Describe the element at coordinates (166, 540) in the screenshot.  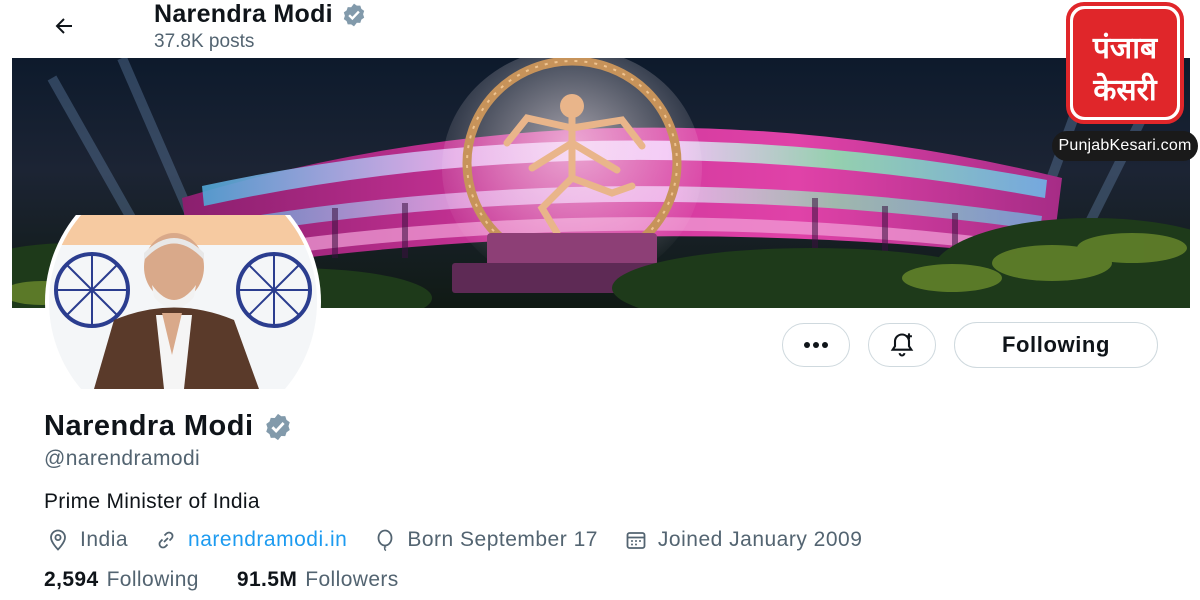
I see `link-icon` at that location.